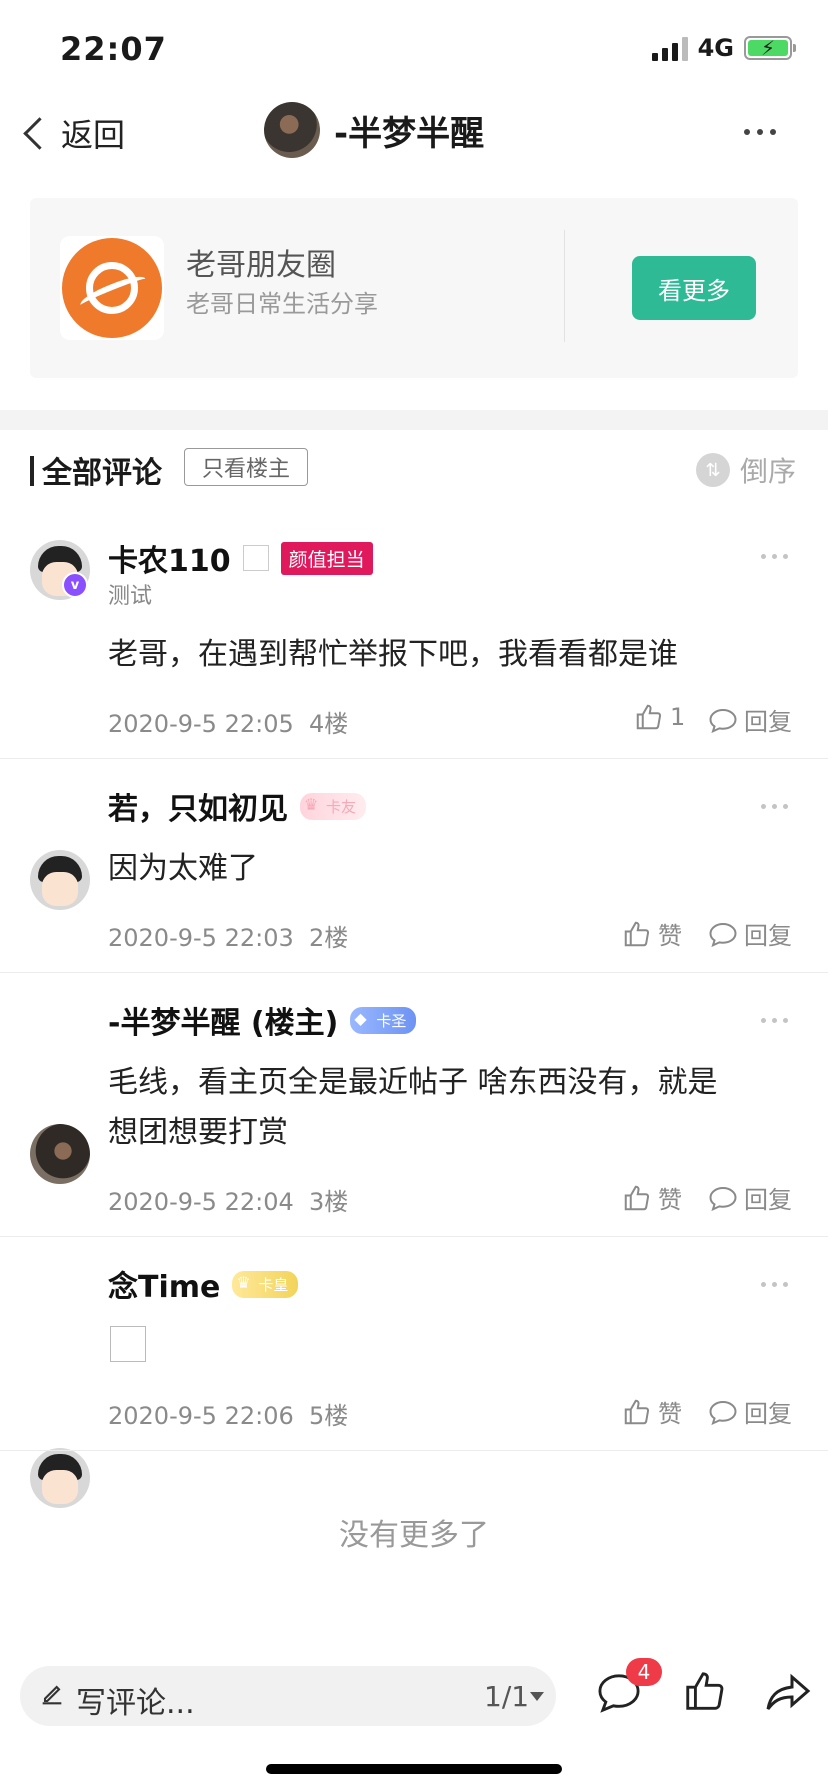 The height and width of the screenshot is (1792, 828). What do you see at coordinates (164, 1284) in the screenshot?
I see `username: 念Time` at bounding box center [164, 1284].